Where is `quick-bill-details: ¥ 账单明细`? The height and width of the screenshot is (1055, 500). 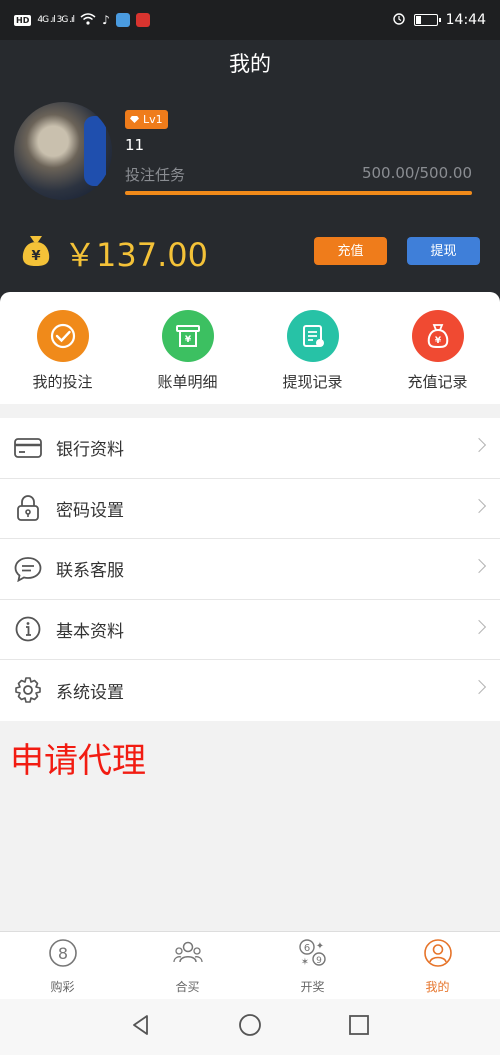 quick-bill-details: ¥ 账单明细 is located at coordinates (187, 348).